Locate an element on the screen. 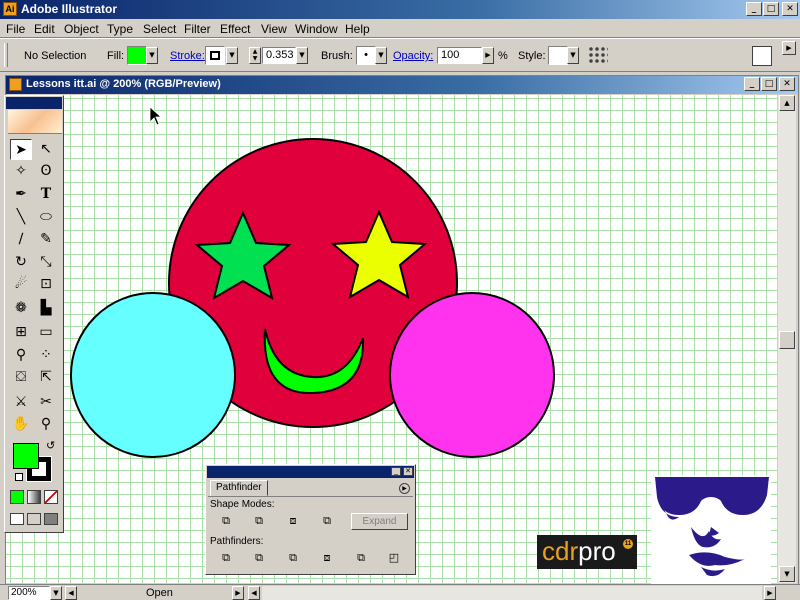  lasso-tool-icon: ʘ is located at coordinates (46, 171).